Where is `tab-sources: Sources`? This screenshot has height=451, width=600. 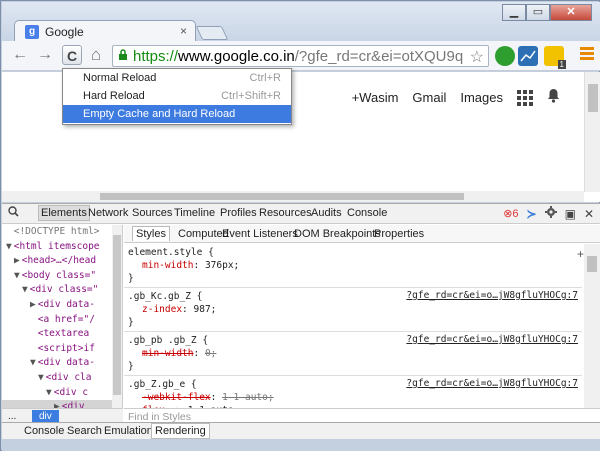
tab-sources: Sources is located at coordinates (152, 213).